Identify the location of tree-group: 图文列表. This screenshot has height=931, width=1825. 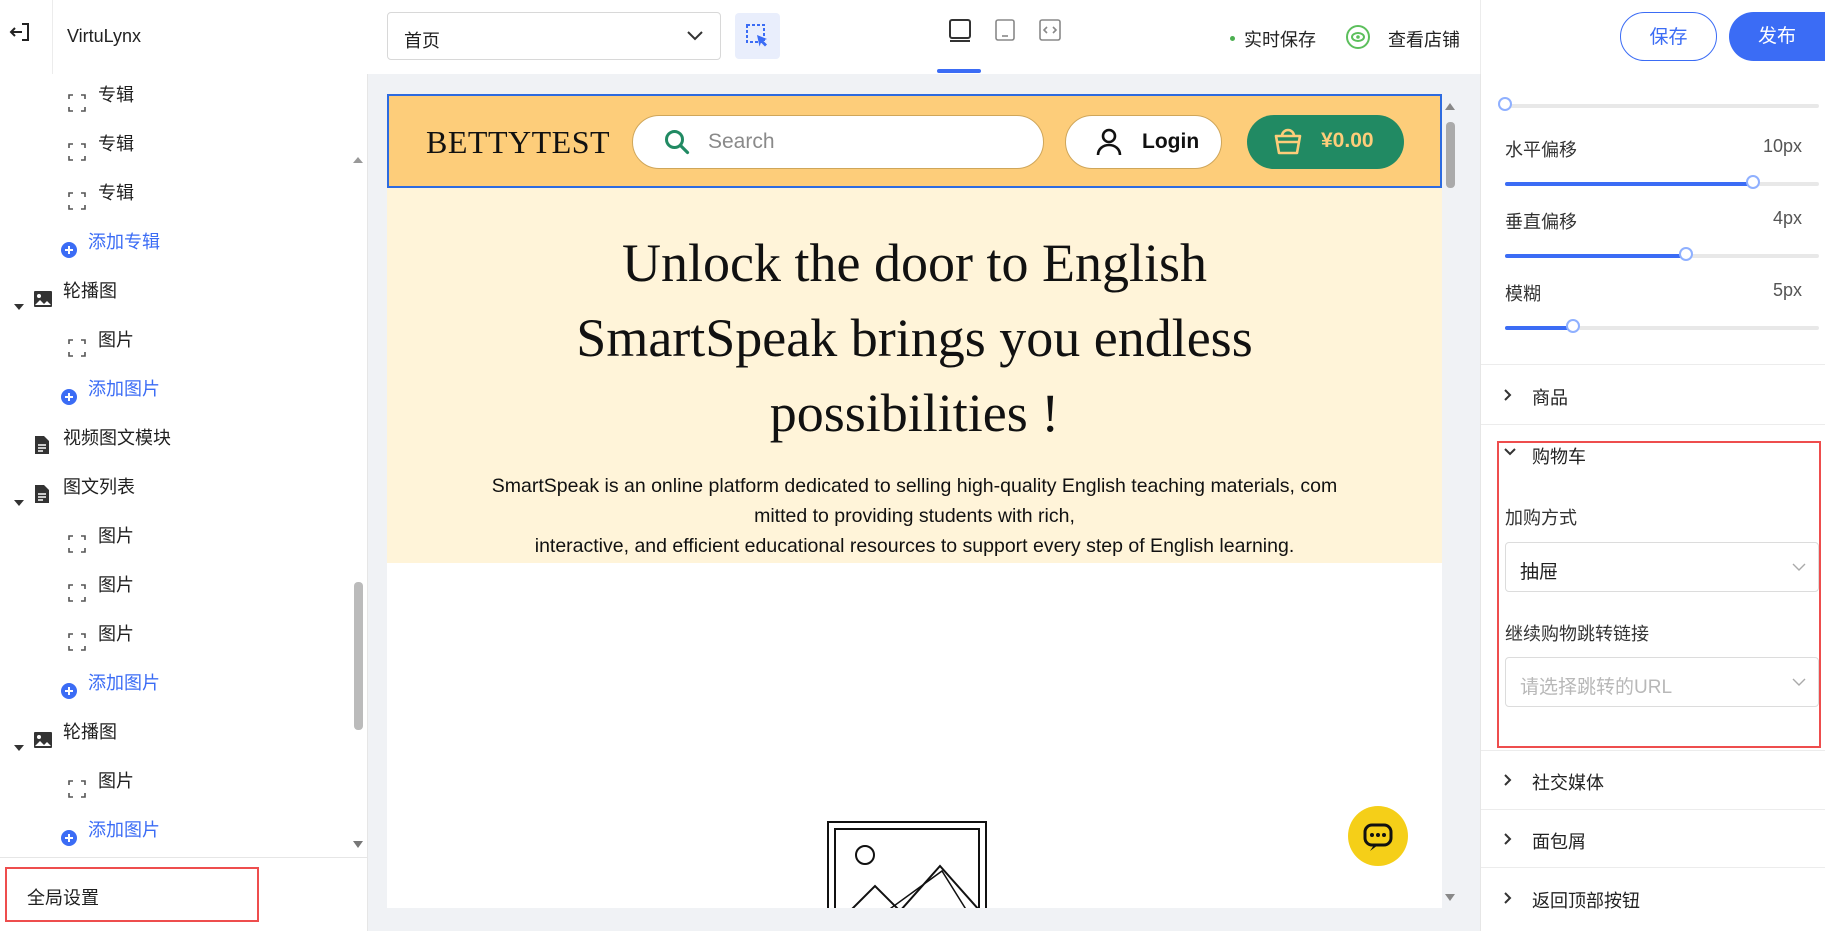
(175, 487).